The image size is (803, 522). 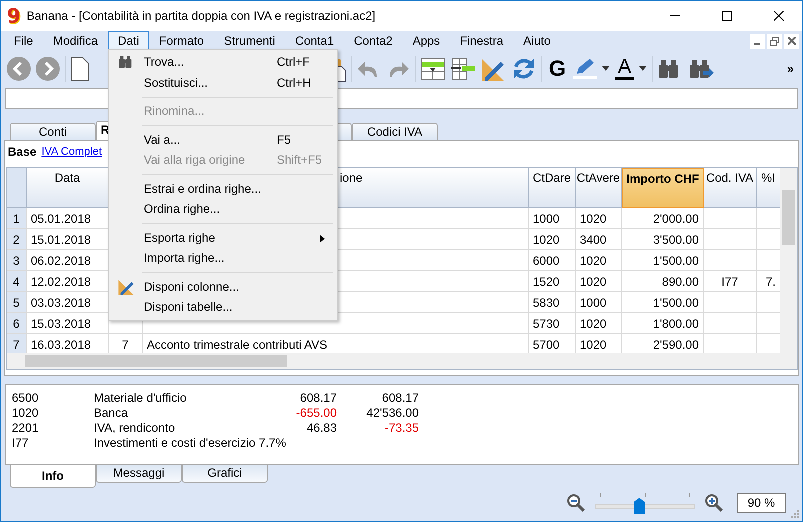 I want to click on table-cell: 15.01.2018, so click(x=61, y=239).